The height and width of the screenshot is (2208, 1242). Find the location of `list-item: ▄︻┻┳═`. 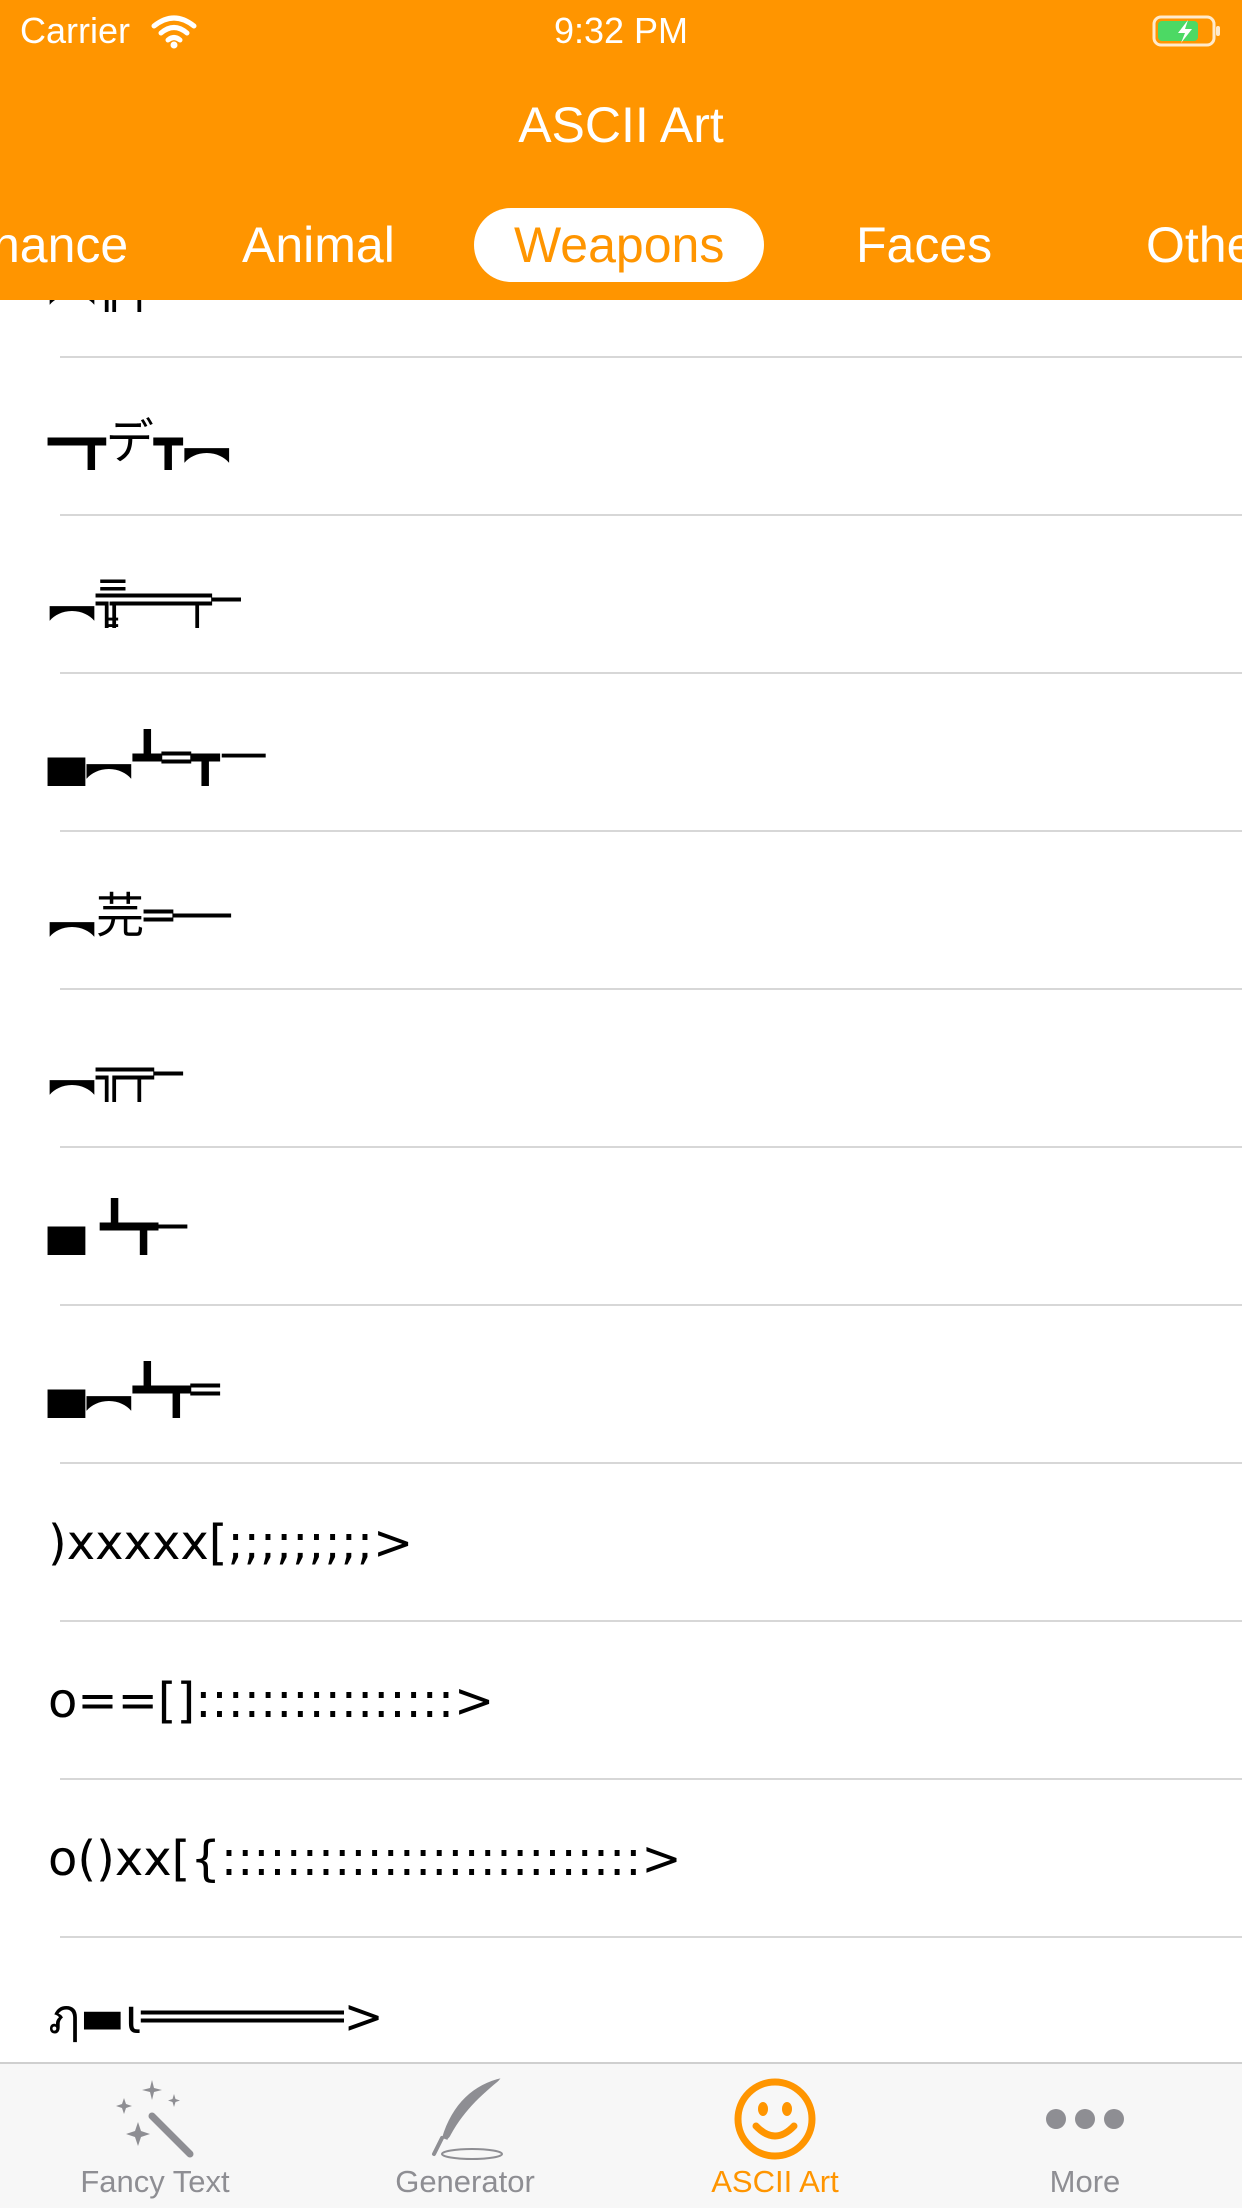

list-item: ▄︻┻┳═ is located at coordinates (621, 1385).